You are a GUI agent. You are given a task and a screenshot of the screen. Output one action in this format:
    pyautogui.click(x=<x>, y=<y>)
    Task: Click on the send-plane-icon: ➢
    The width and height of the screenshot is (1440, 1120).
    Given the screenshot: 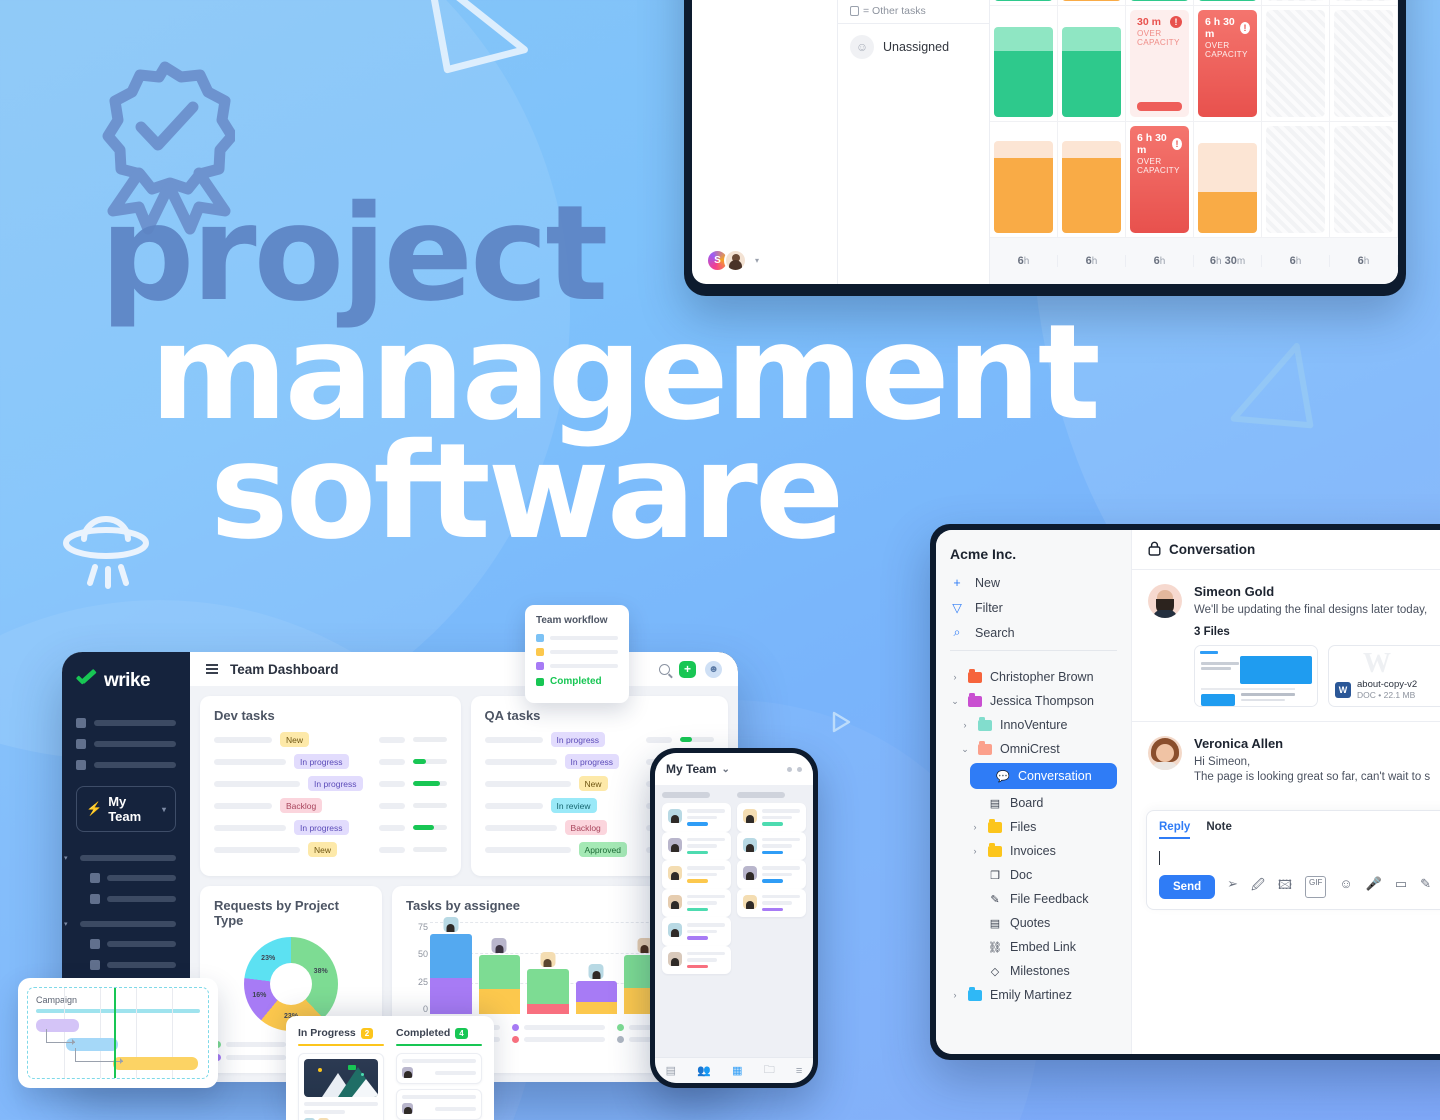 What is the action you would take?
    pyautogui.click(x=1232, y=887)
    